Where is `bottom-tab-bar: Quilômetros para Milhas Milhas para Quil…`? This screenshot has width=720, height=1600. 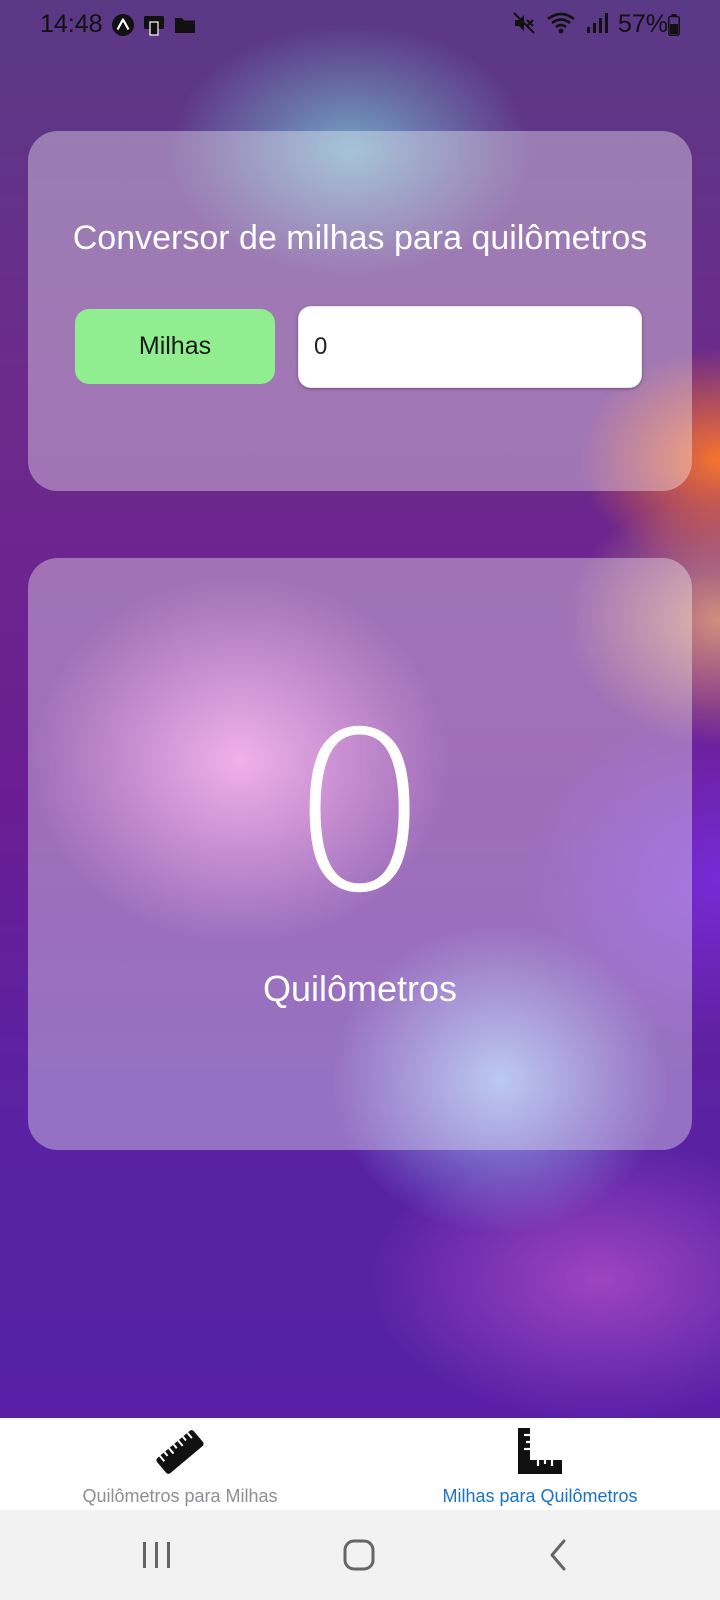
bottom-tab-bar: Quilômetros para Milhas Milhas para Quil… is located at coordinates (360, 1464).